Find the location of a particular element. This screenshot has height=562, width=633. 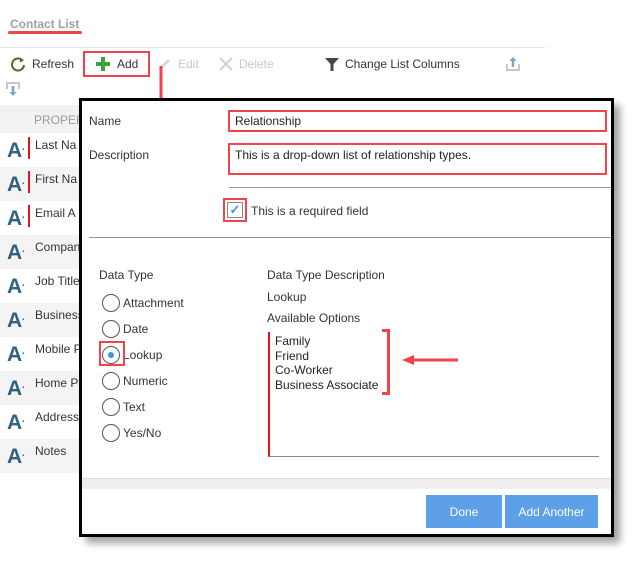

list-item: A First Na is located at coordinates (45, 184).